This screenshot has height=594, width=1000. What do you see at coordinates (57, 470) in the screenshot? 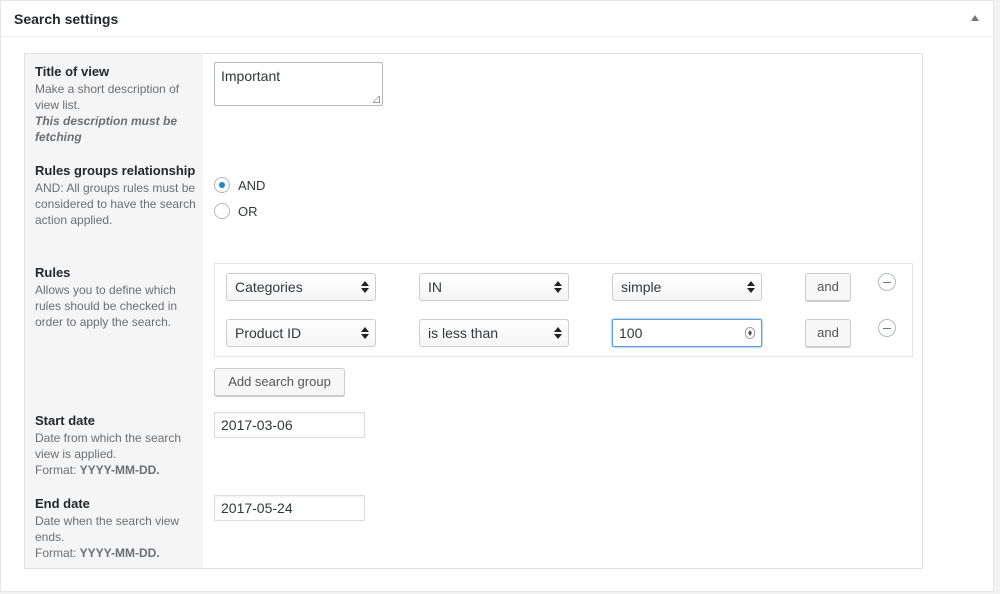
I see `start-date-format-prefix: Format:` at bounding box center [57, 470].